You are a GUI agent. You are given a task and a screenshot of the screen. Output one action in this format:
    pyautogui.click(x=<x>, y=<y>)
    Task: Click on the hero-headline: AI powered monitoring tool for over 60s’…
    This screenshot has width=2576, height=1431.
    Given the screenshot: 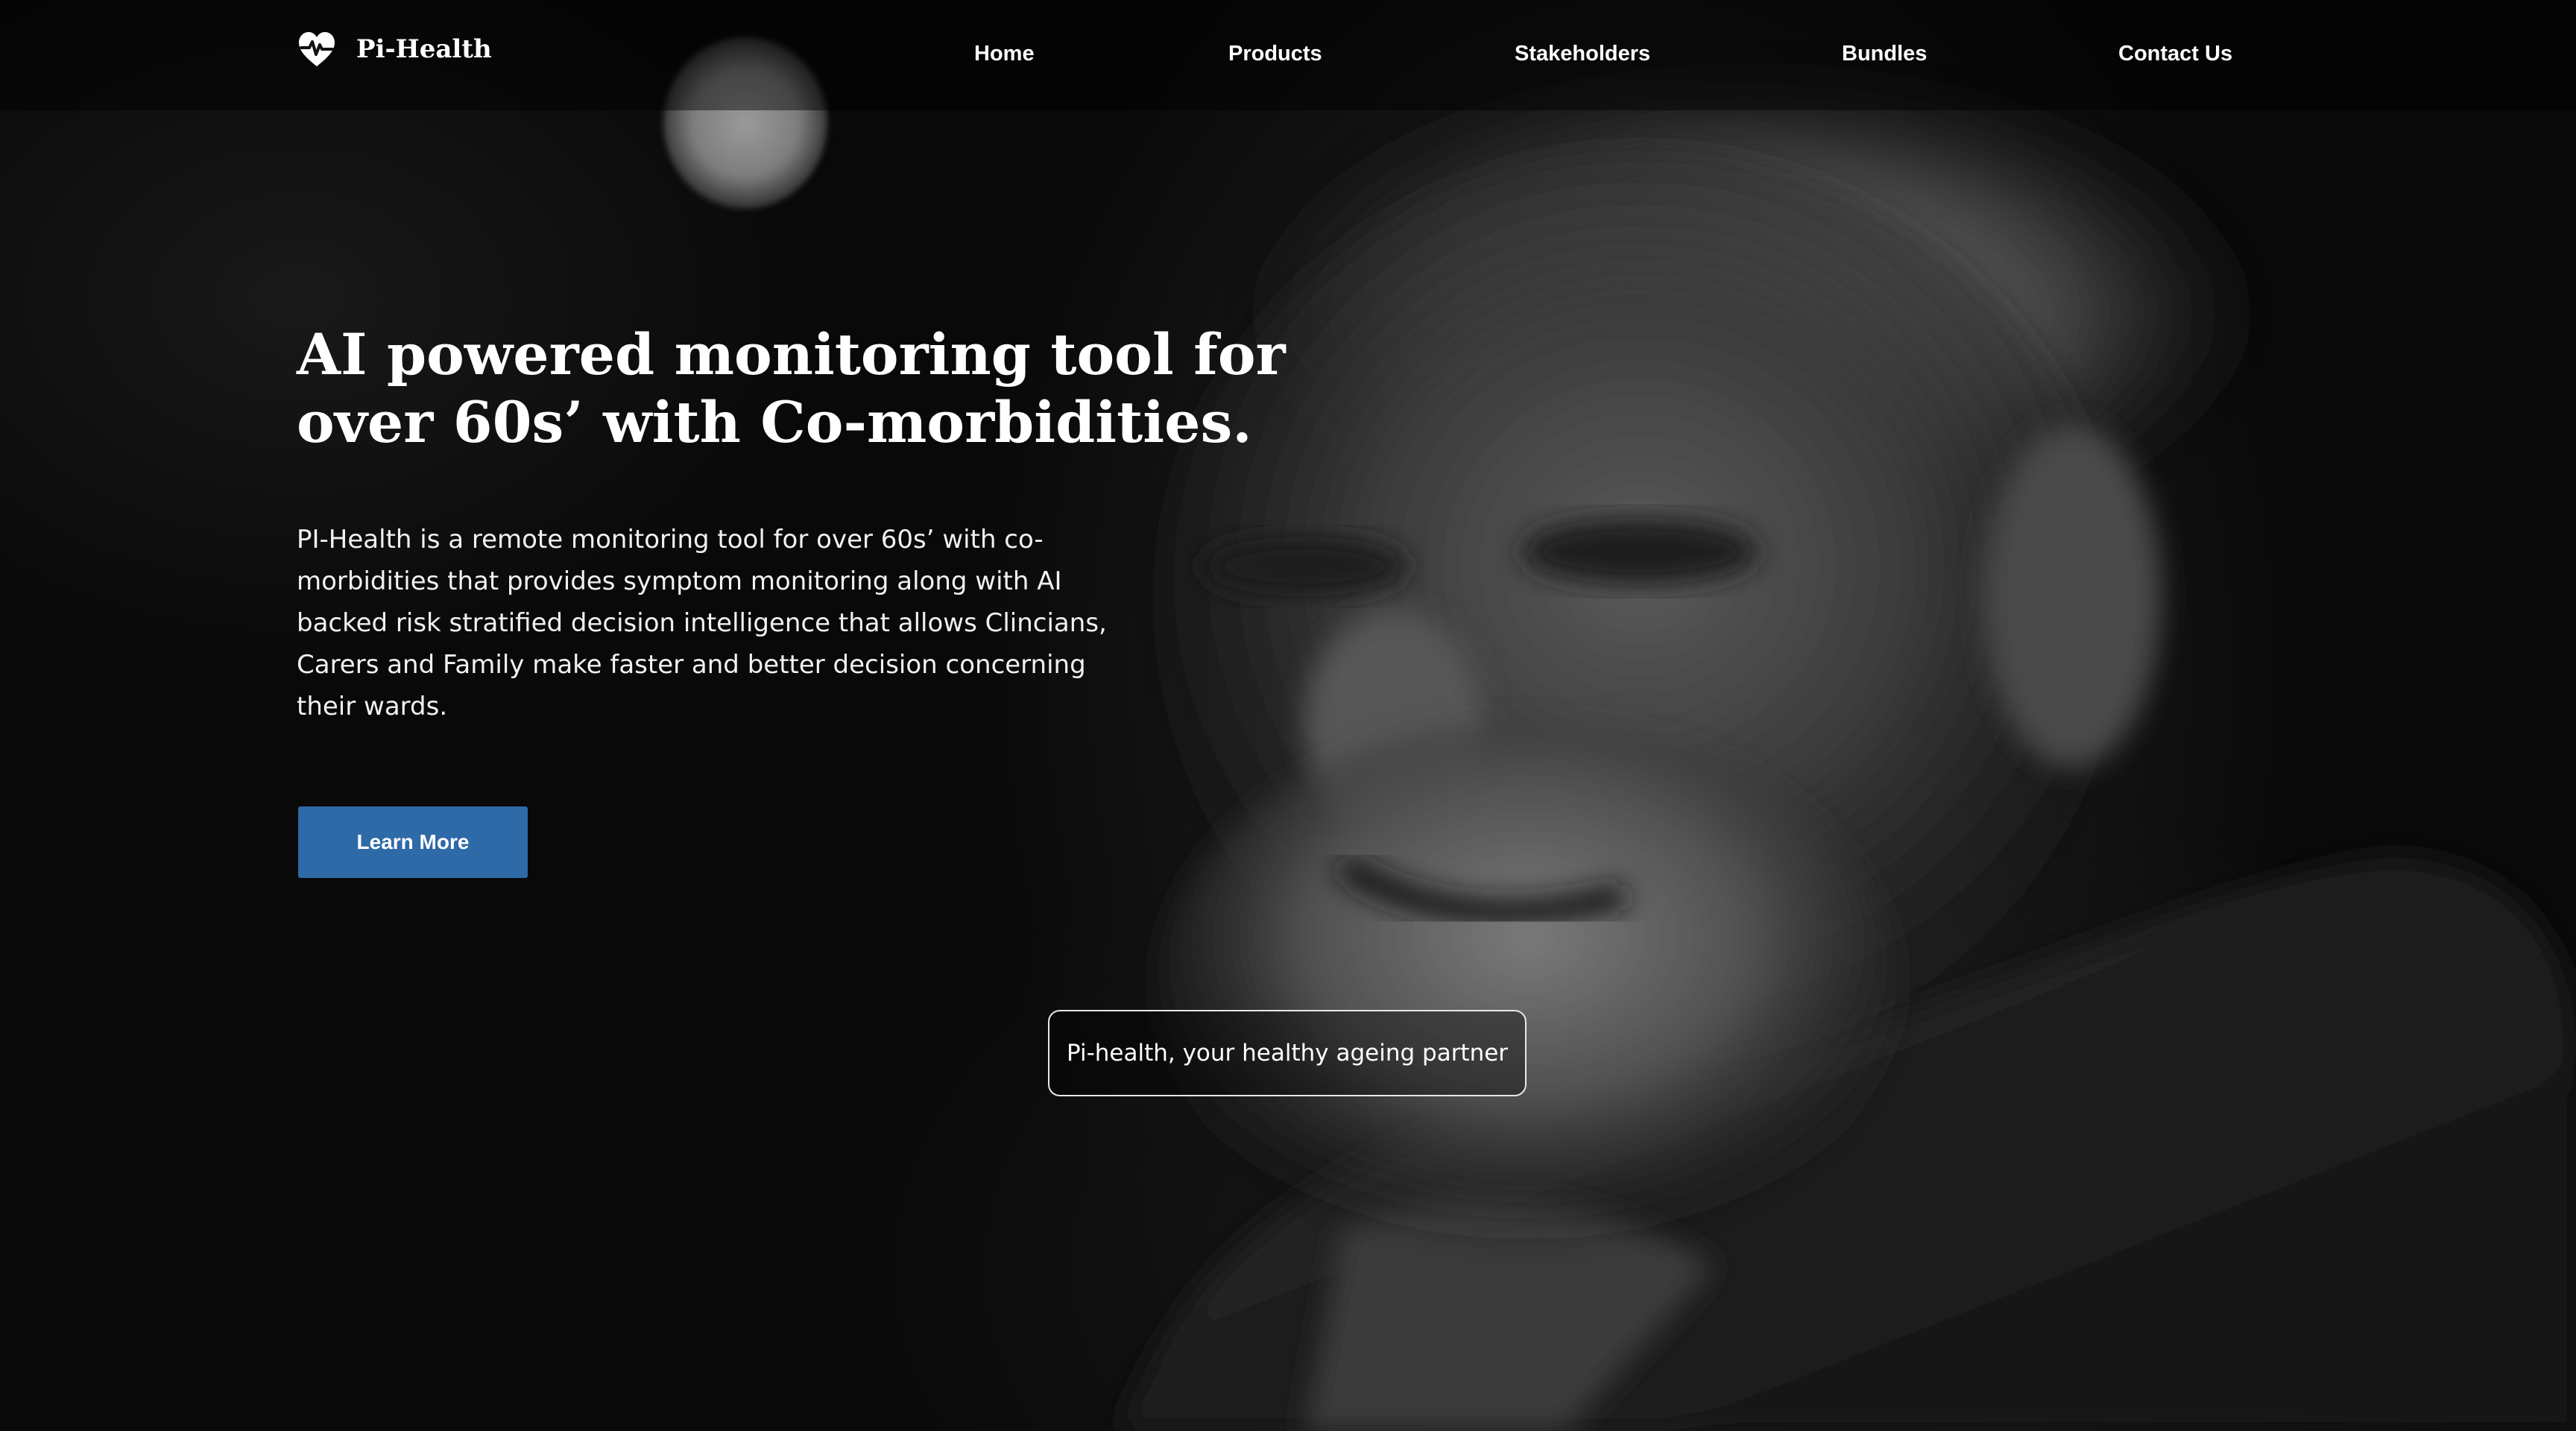 What is the action you would take?
    pyautogui.click(x=819, y=388)
    